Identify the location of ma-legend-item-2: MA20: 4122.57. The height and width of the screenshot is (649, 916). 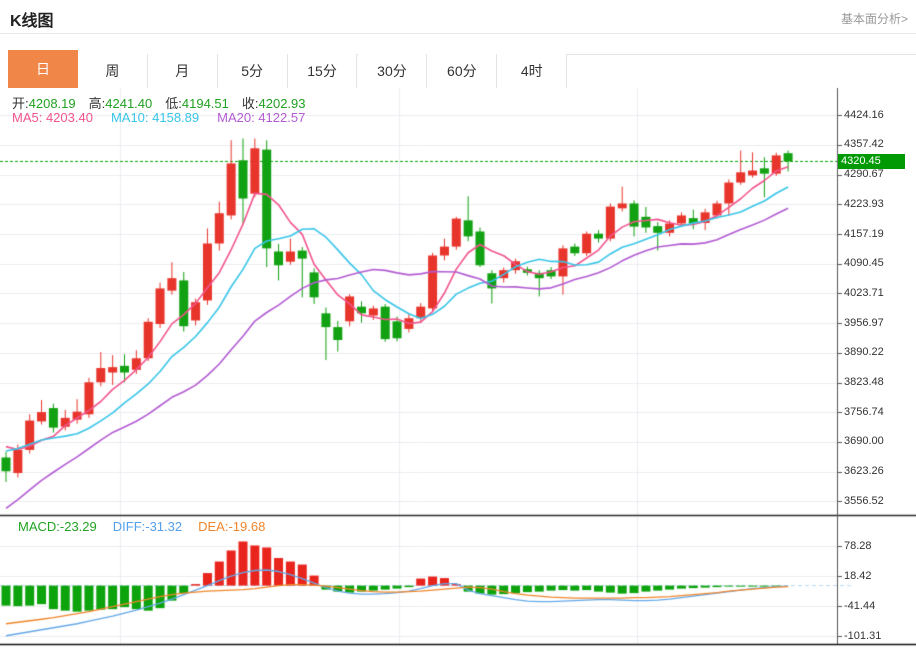
(261, 117).